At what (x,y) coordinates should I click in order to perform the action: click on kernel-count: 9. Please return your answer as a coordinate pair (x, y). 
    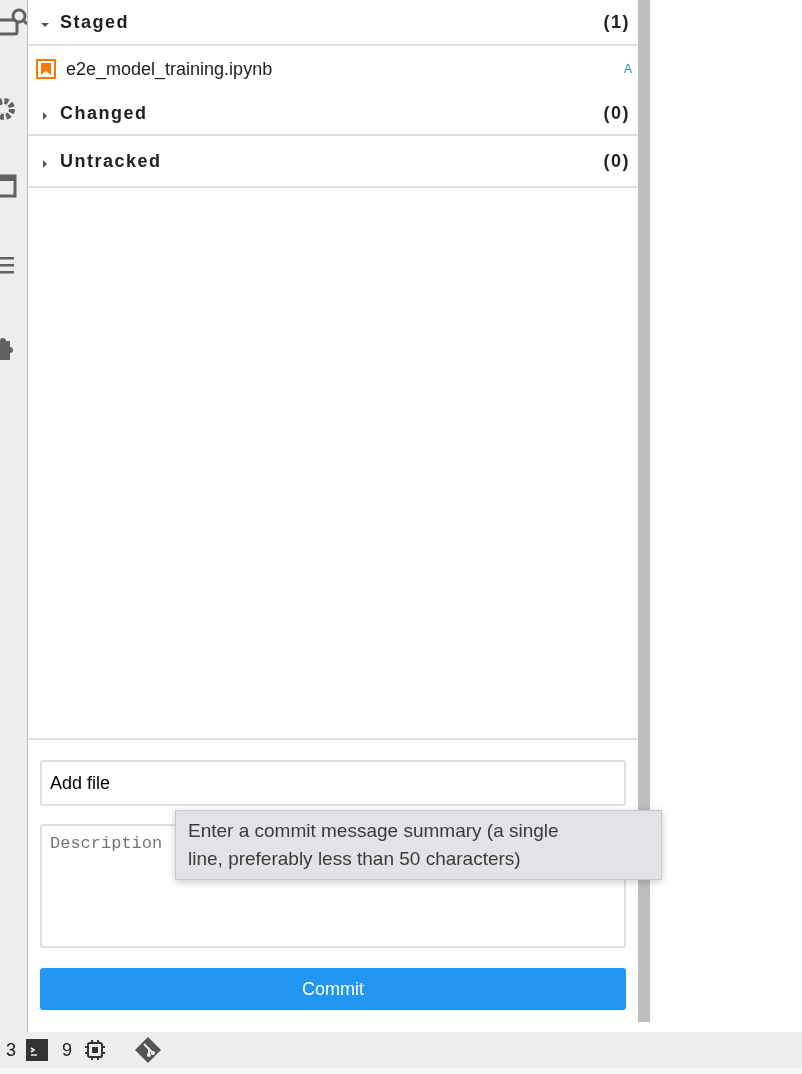
    Looking at the image, I should click on (67, 1050).